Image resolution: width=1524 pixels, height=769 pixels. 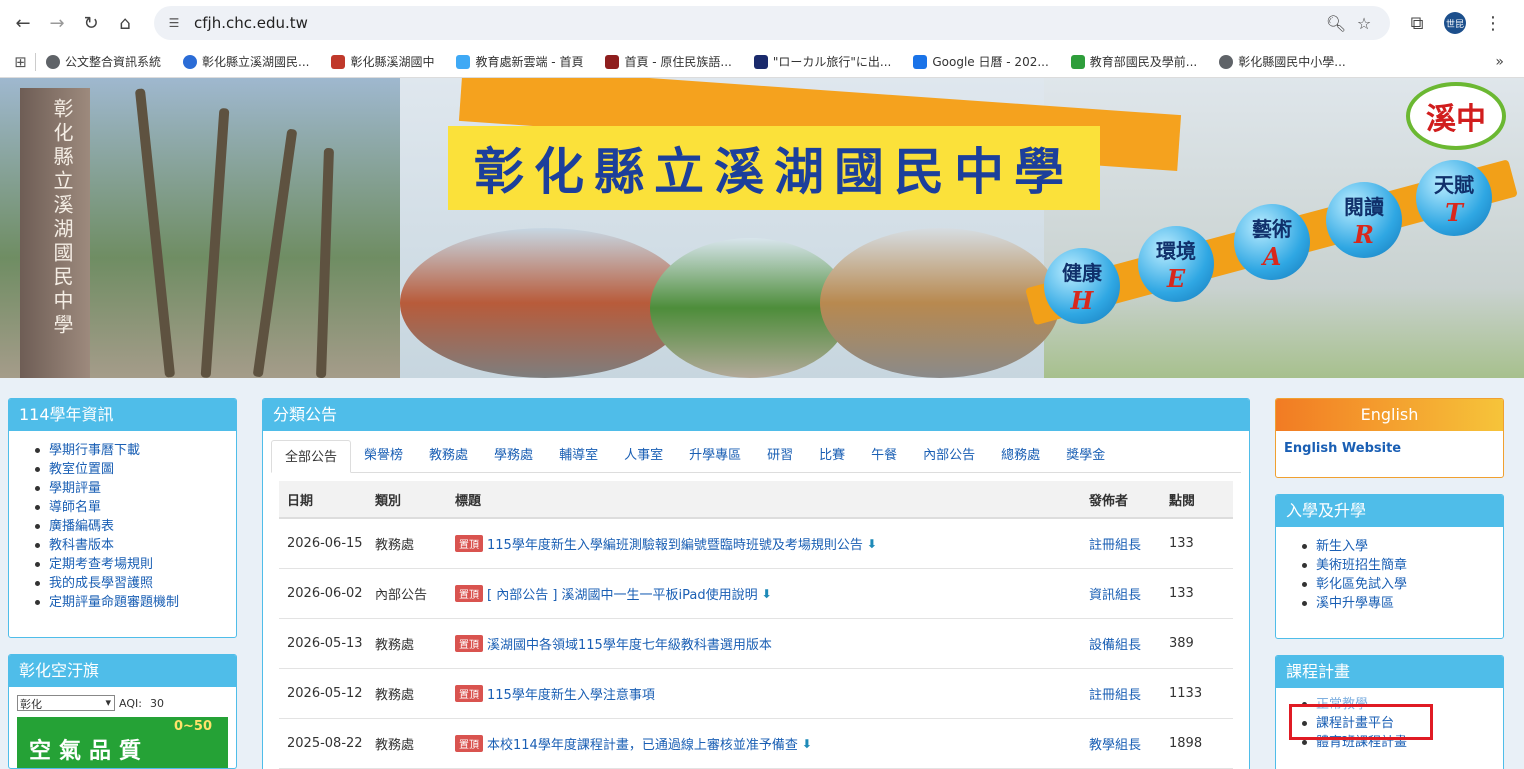 What do you see at coordinates (325, 543) in the screenshot?
I see `row-date: 2026-06-15` at bounding box center [325, 543].